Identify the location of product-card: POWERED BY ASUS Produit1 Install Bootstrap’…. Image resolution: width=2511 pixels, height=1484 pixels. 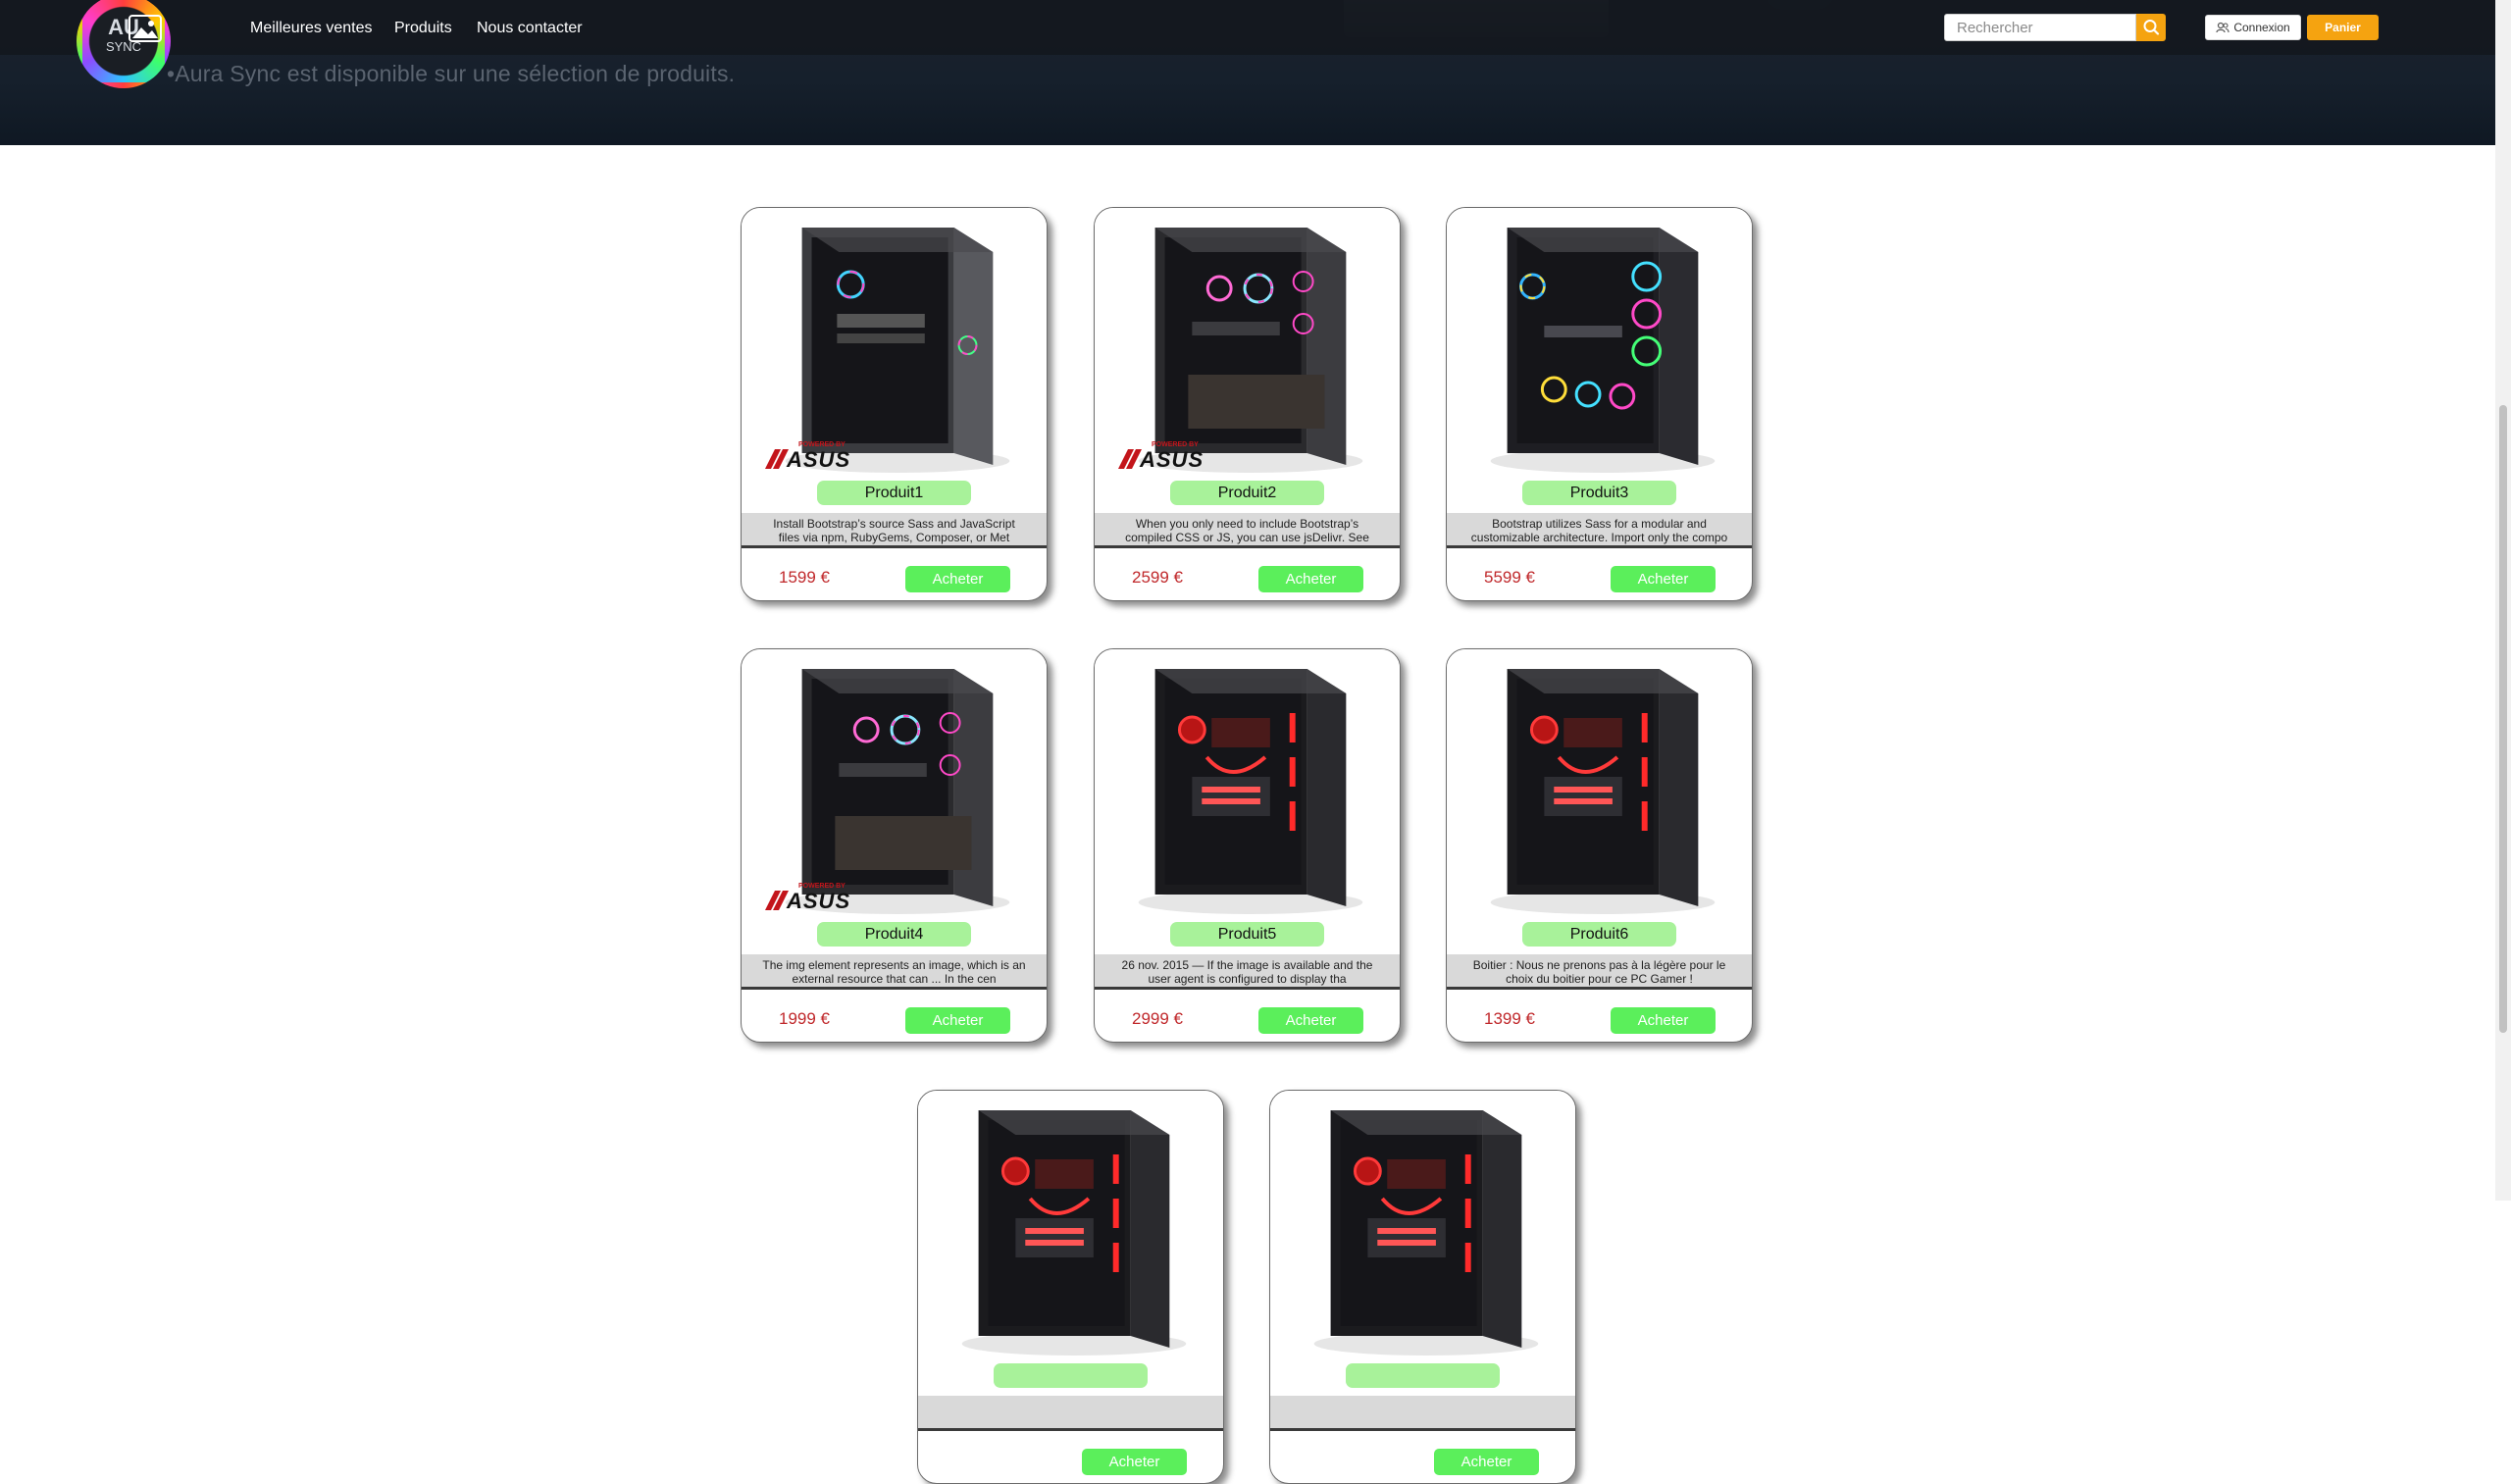
(894, 404).